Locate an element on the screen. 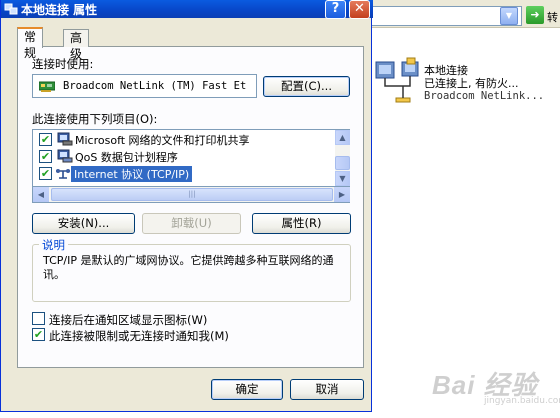 The width and height of the screenshot is (560, 418). tab-advanced: 高级 is located at coordinates (76, 45).